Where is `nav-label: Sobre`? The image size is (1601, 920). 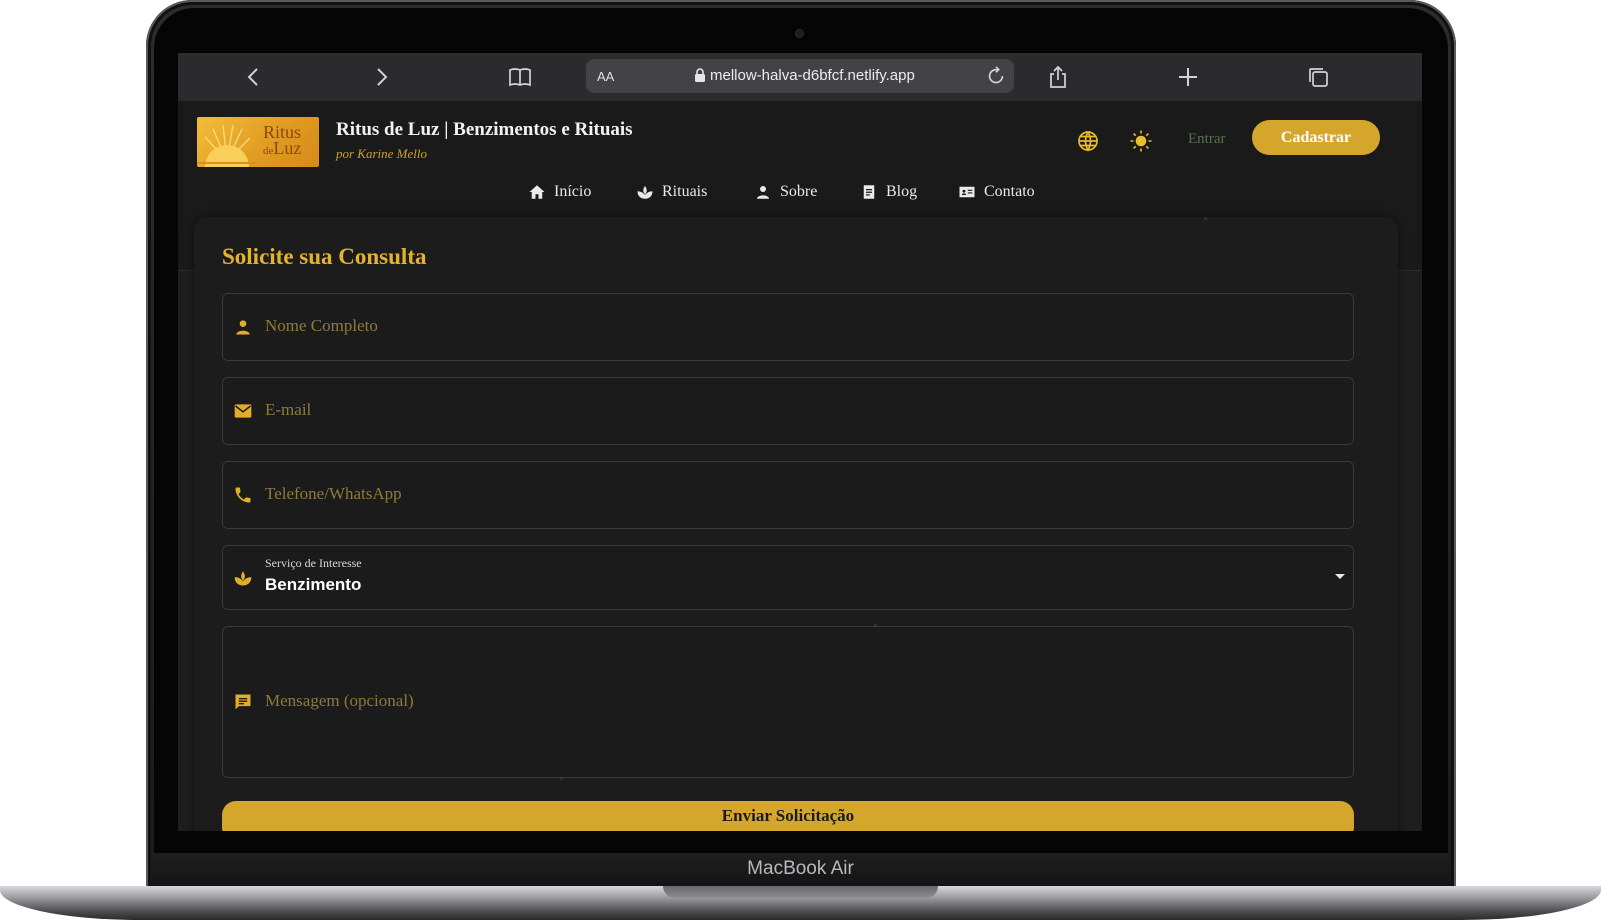 nav-label: Sobre is located at coordinates (799, 191).